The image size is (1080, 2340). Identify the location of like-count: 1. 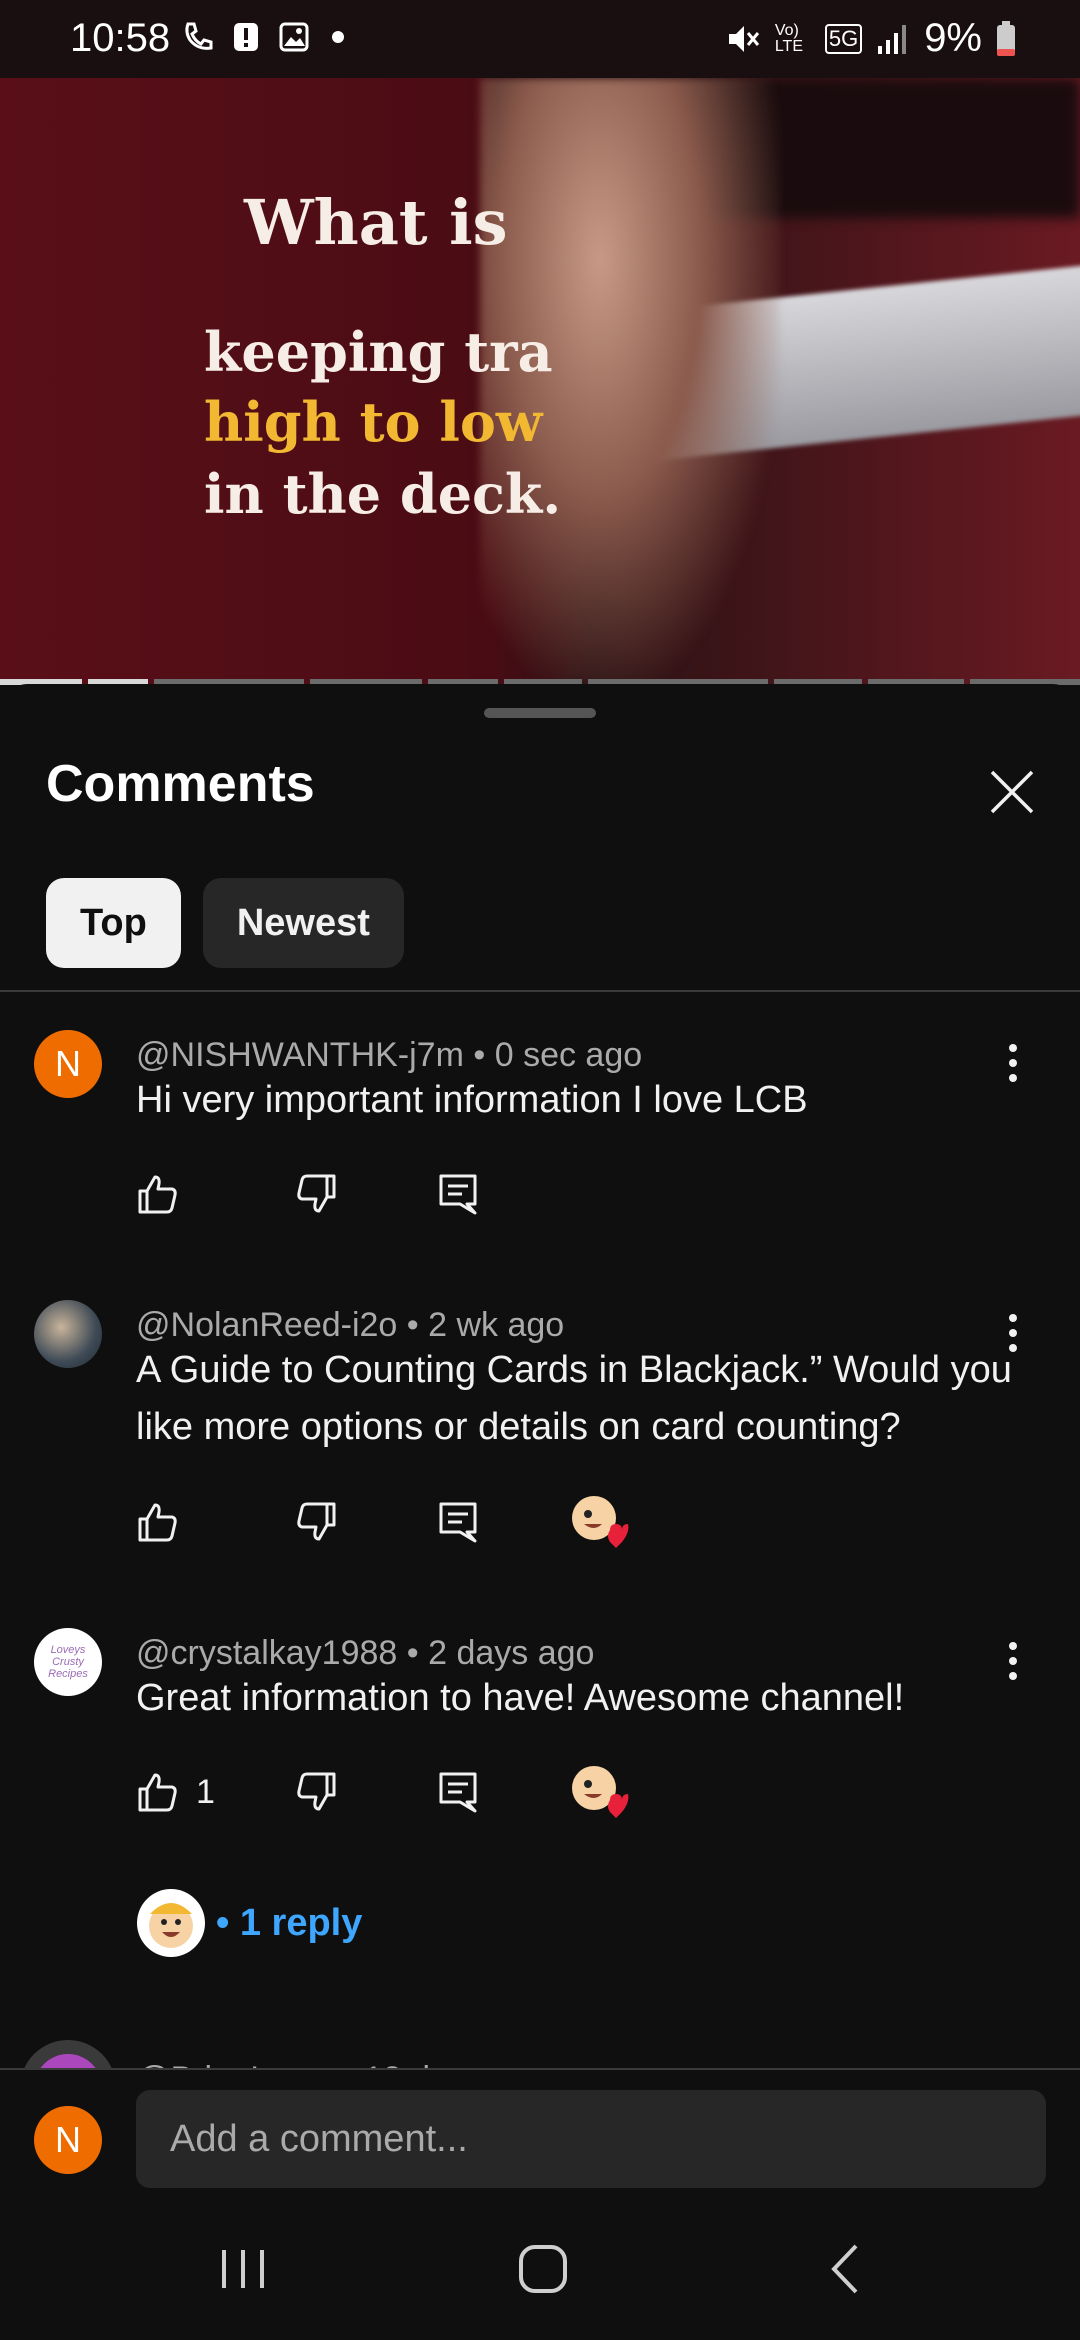
(205, 1791).